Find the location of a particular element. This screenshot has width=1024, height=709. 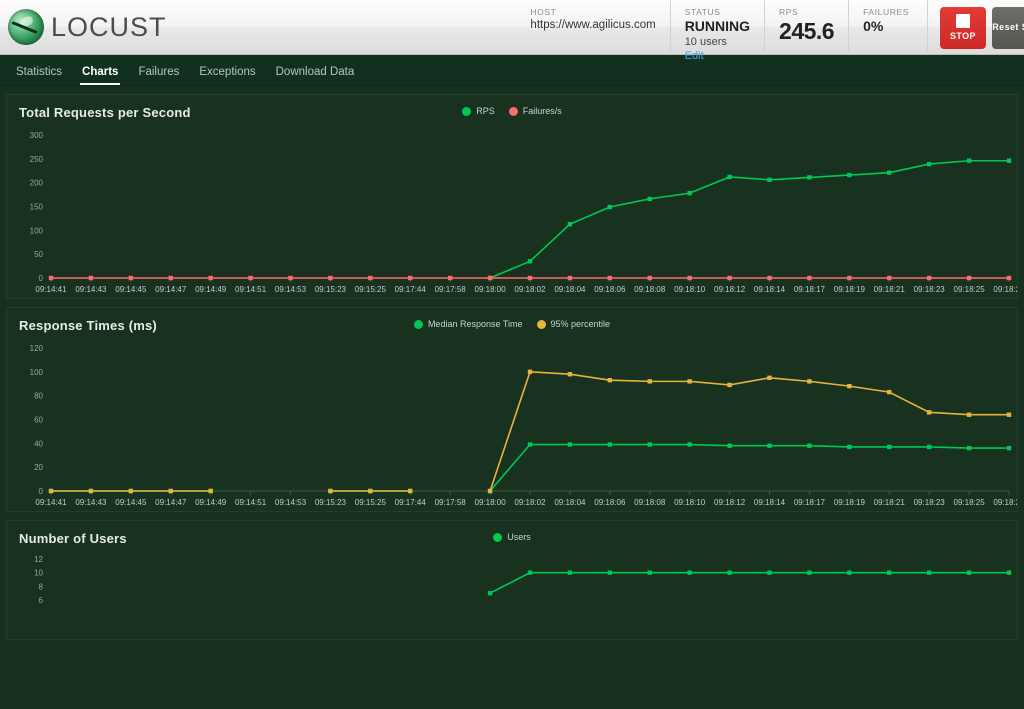

stat-rps: RPS 245.6 is located at coordinates (806, 27).